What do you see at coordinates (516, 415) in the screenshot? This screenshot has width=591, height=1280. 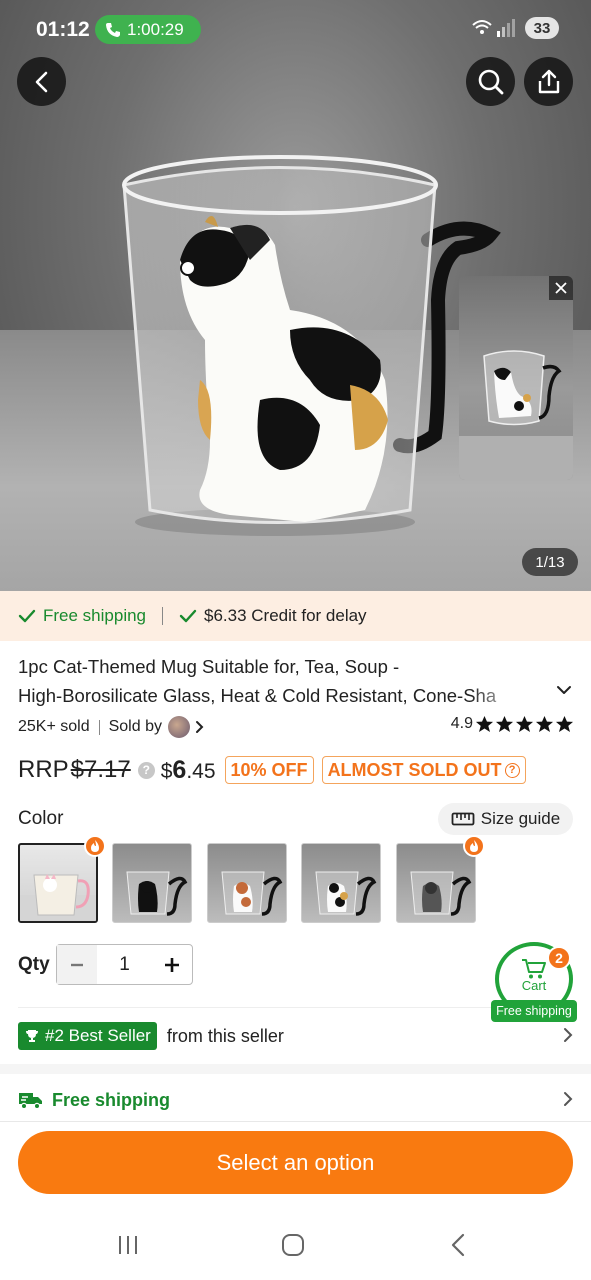 I see `thumbnail-image` at bounding box center [516, 415].